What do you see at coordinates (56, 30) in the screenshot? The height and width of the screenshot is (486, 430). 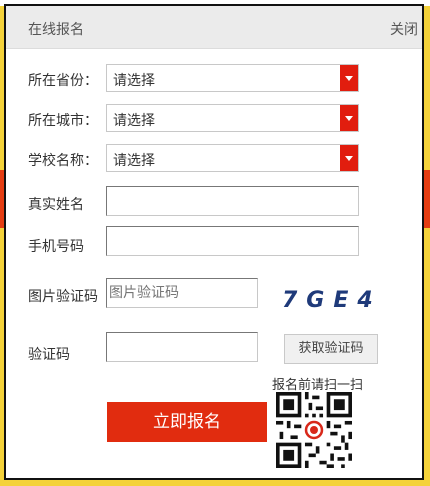 I see `dialog-title: 在线报名` at bounding box center [56, 30].